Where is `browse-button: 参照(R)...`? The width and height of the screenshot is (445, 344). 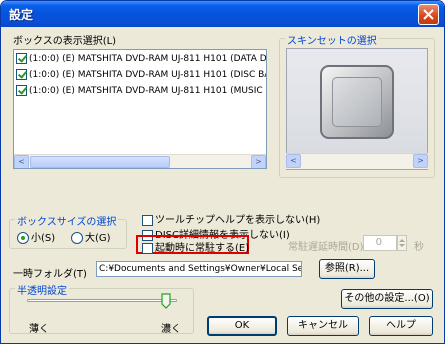 browse-button: 参照(R)... is located at coordinates (347, 269).